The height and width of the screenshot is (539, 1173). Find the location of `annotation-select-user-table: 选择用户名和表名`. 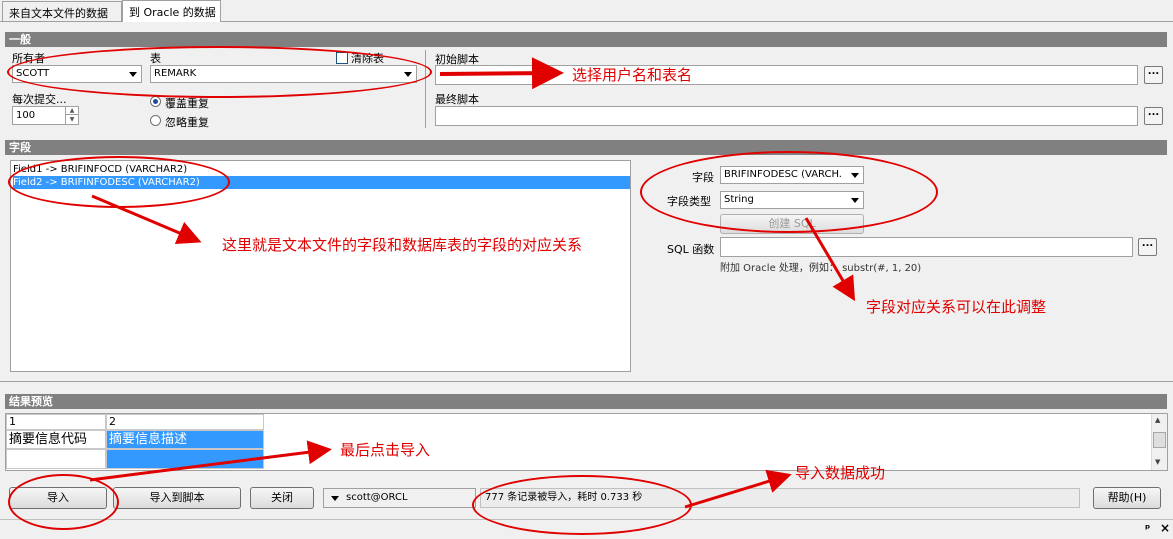

annotation-select-user-table: 选择用户名和表名 is located at coordinates (632, 75).